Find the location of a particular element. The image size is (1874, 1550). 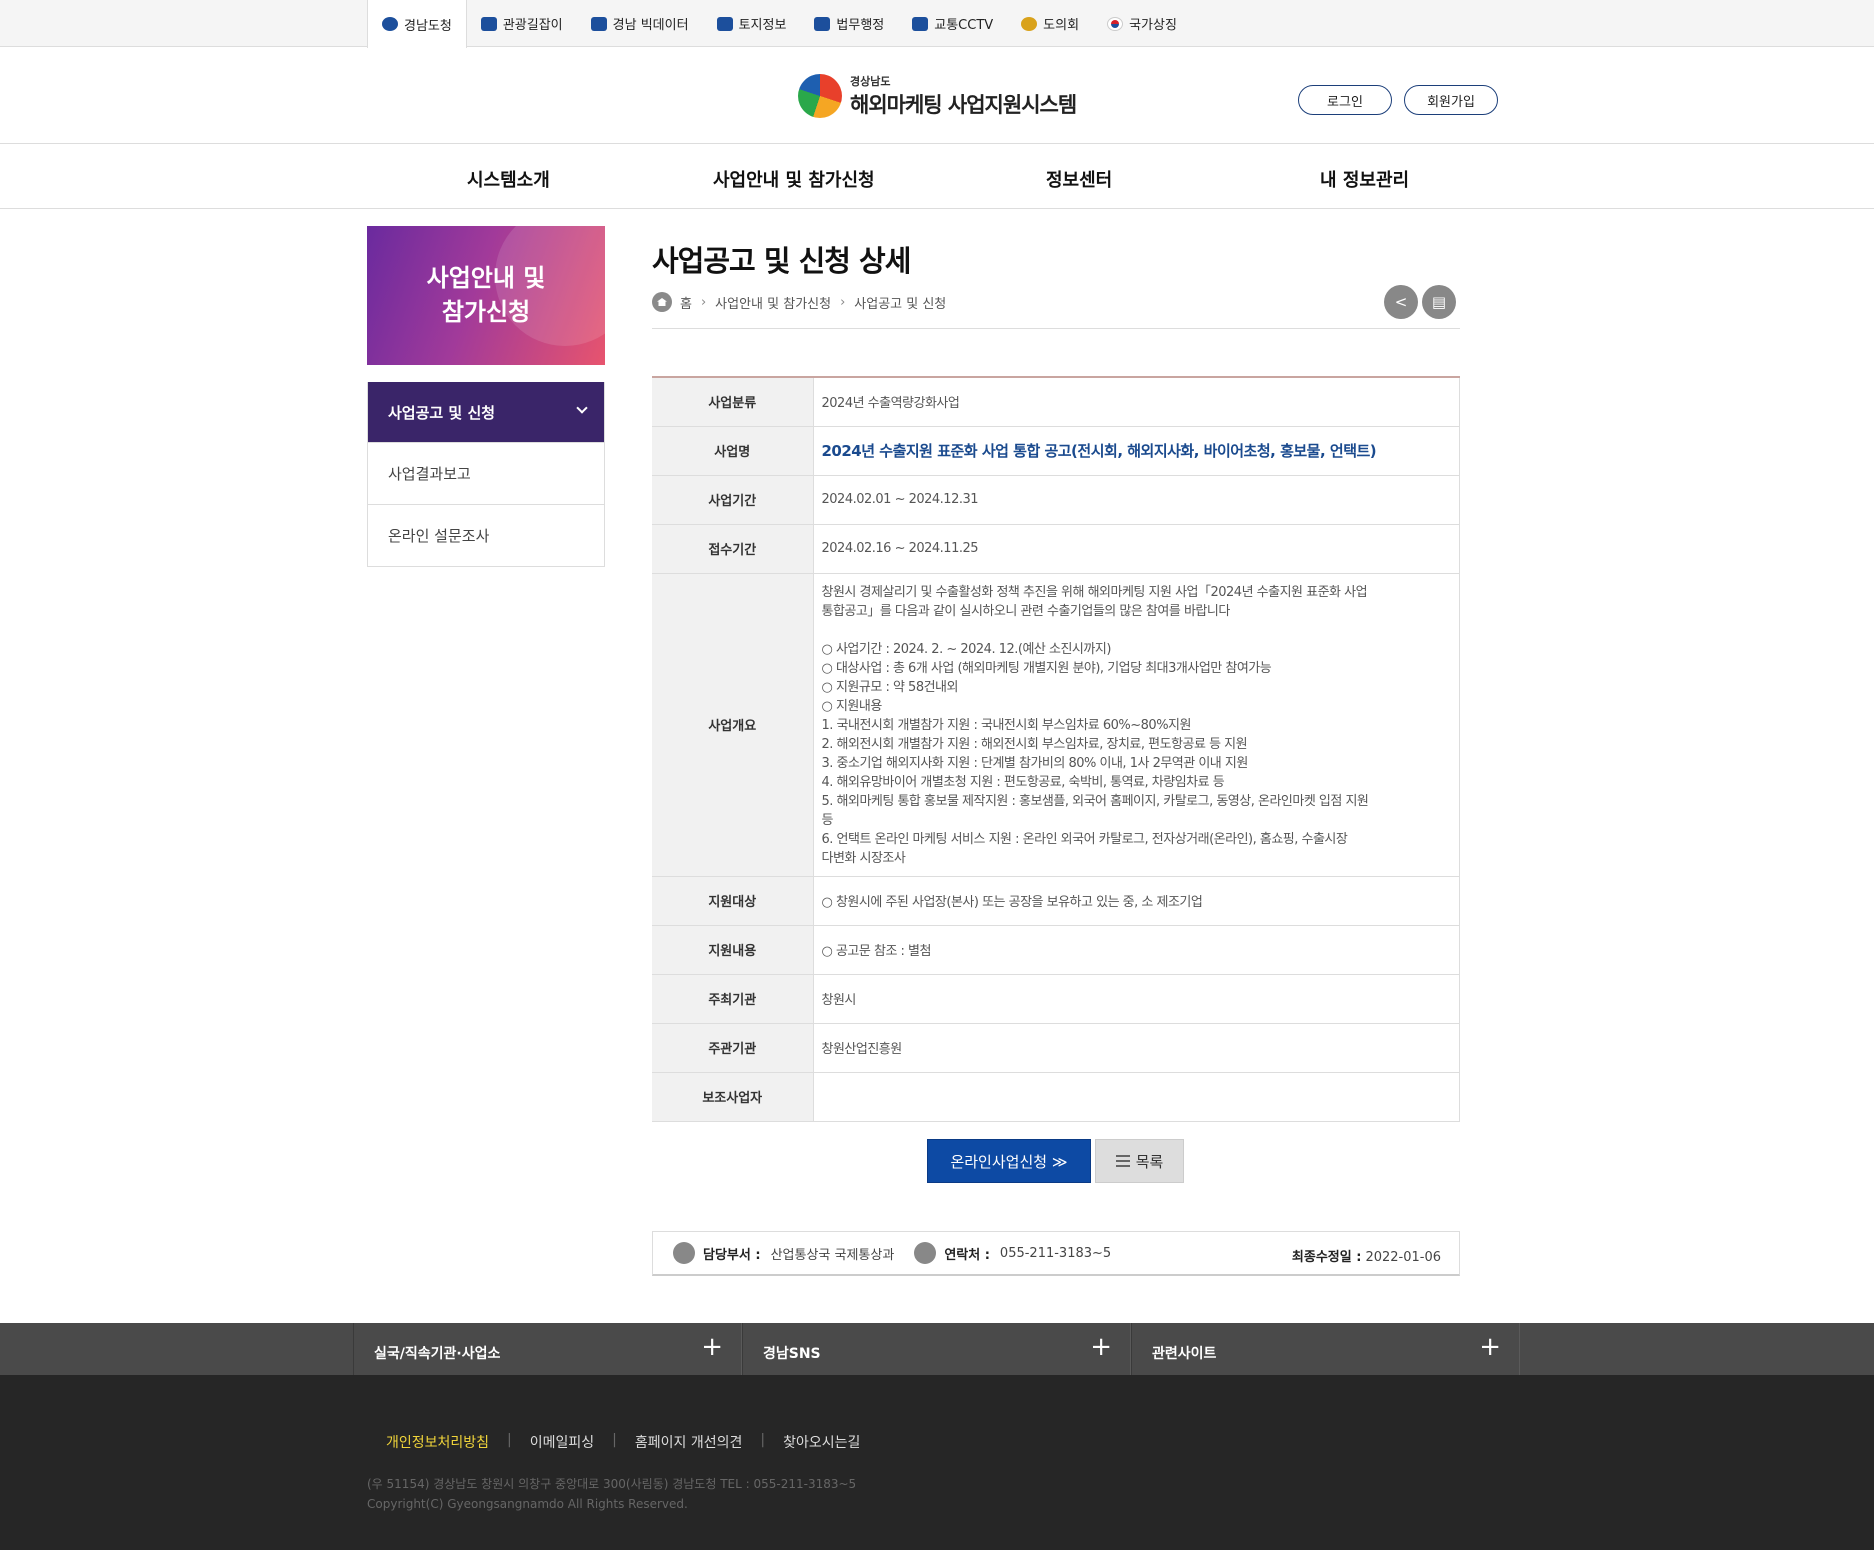

footer-link-directions: 찾아오시는길 is located at coordinates (821, 1442).